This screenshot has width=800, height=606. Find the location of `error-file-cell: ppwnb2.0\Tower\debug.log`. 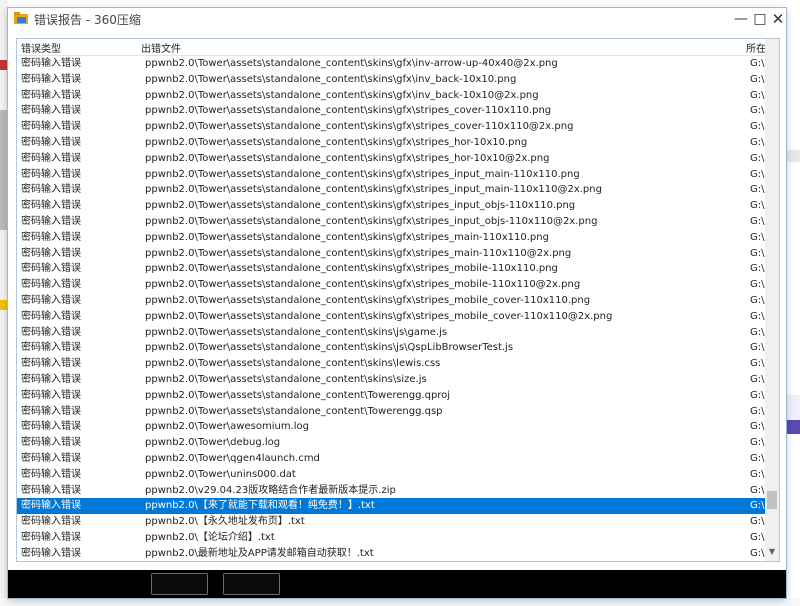

error-file-cell: ppwnb2.0\Tower\debug.log is located at coordinates (213, 443).